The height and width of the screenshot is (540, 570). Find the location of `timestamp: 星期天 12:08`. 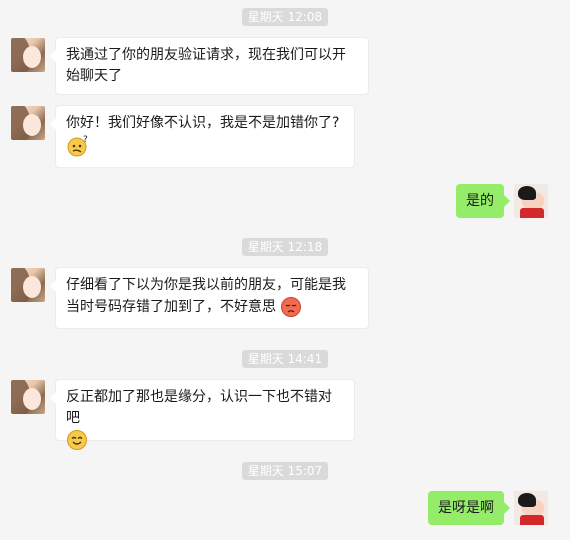

timestamp: 星期天 12:08 is located at coordinates (285, 16).